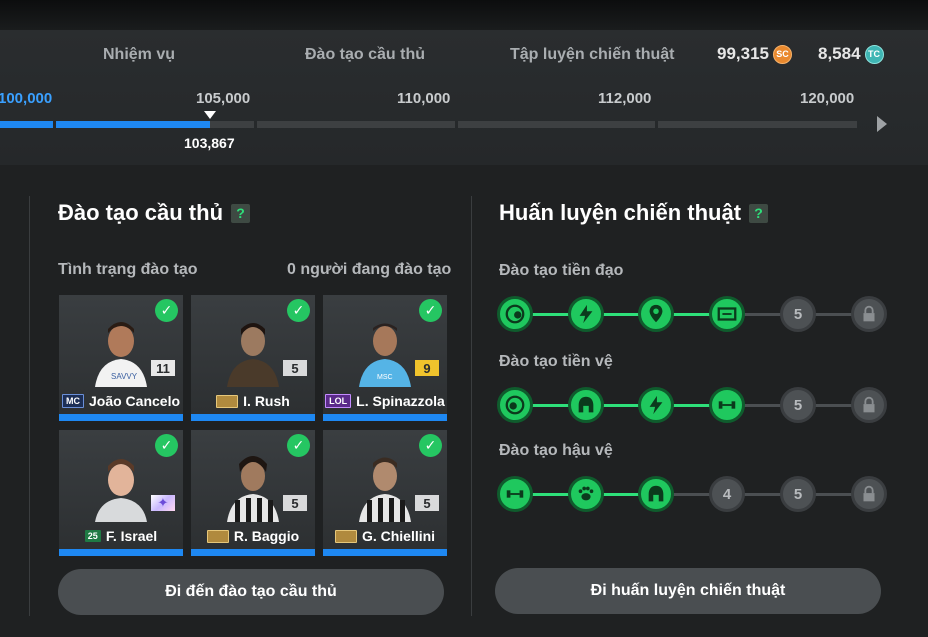  Describe the element at coordinates (625, 98) in the screenshot. I see `milestone-112000: 112,000` at that location.